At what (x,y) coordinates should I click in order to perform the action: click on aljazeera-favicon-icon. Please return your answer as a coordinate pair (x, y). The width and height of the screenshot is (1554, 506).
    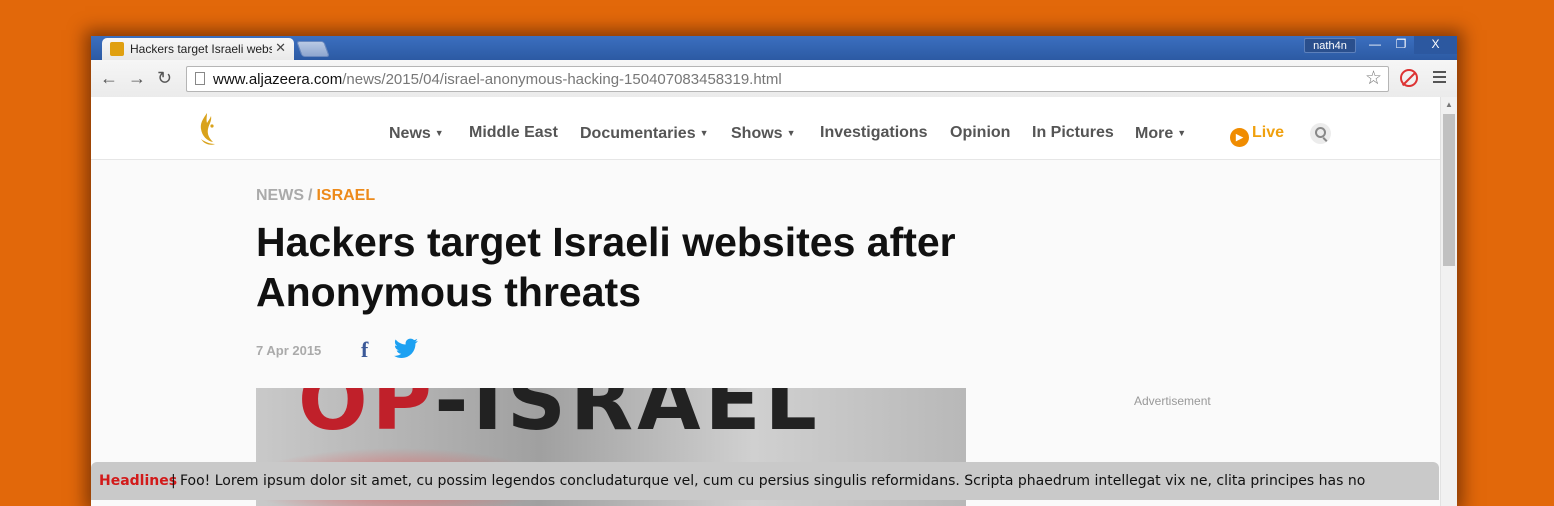
    Looking at the image, I should click on (117, 49).